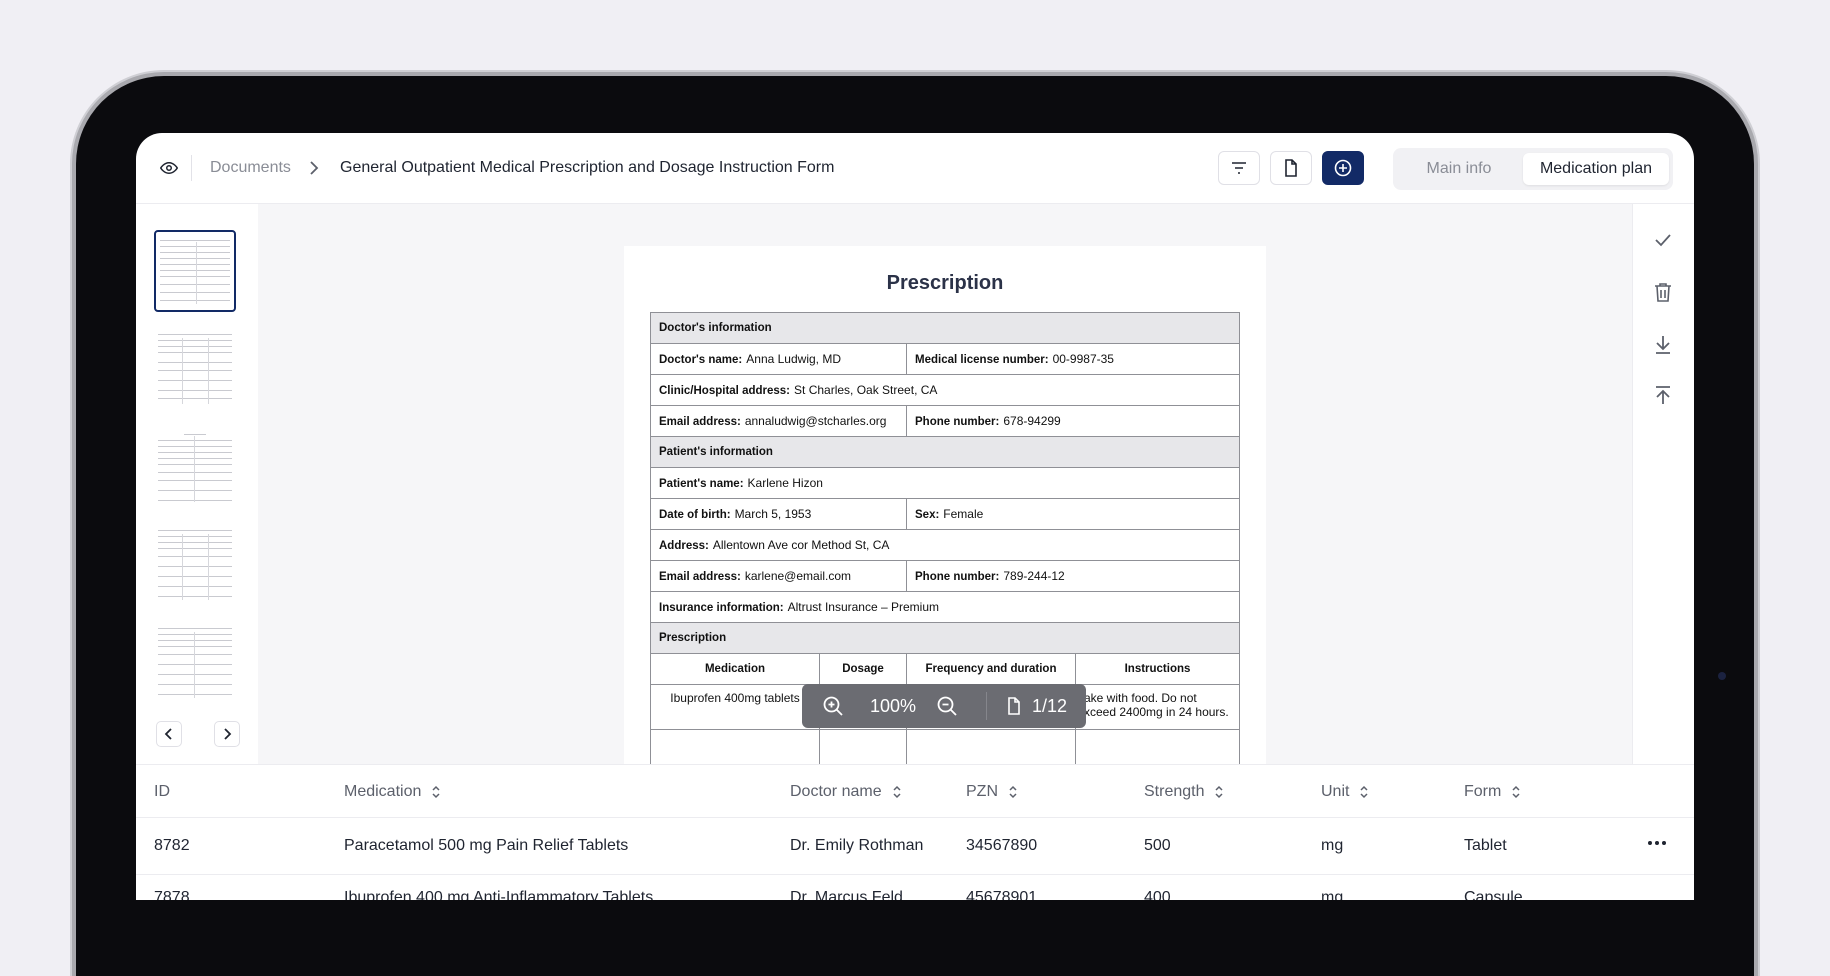  What do you see at coordinates (1663, 396) in the screenshot?
I see `upload-icon` at bounding box center [1663, 396].